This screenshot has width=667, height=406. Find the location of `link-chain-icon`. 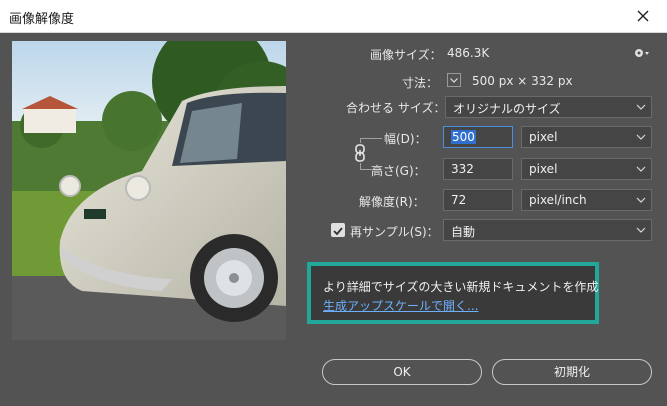

link-chain-icon is located at coordinates (360, 153).